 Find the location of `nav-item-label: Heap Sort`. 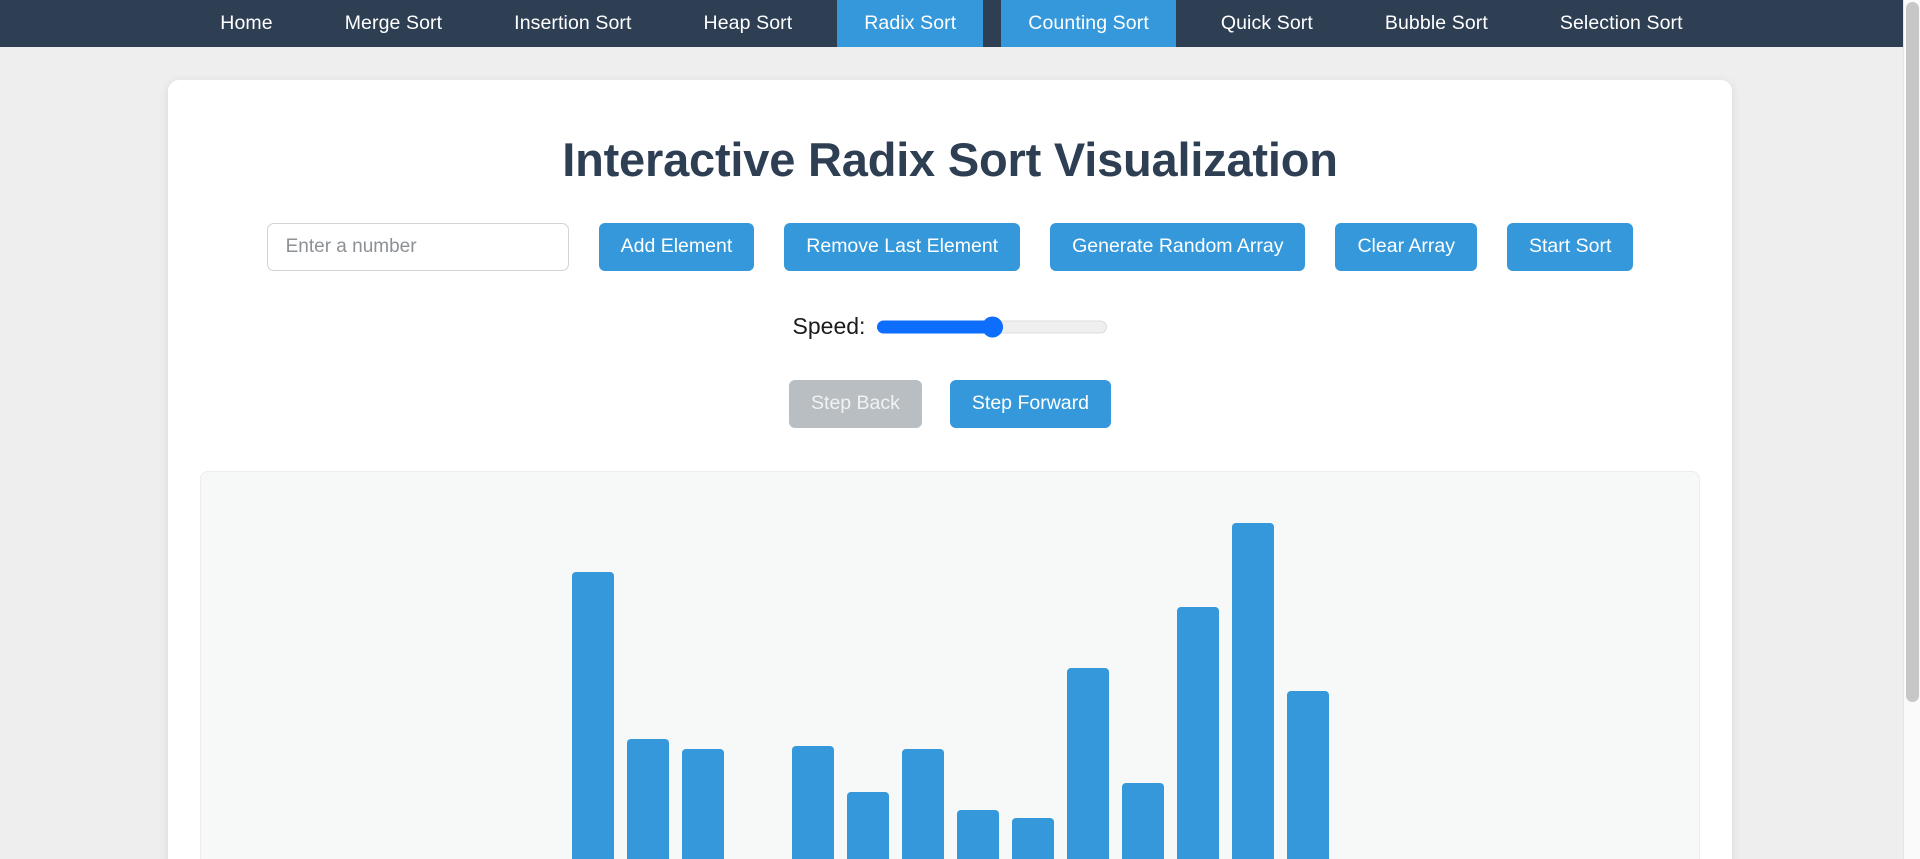

nav-item-label: Heap Sort is located at coordinates (748, 22).